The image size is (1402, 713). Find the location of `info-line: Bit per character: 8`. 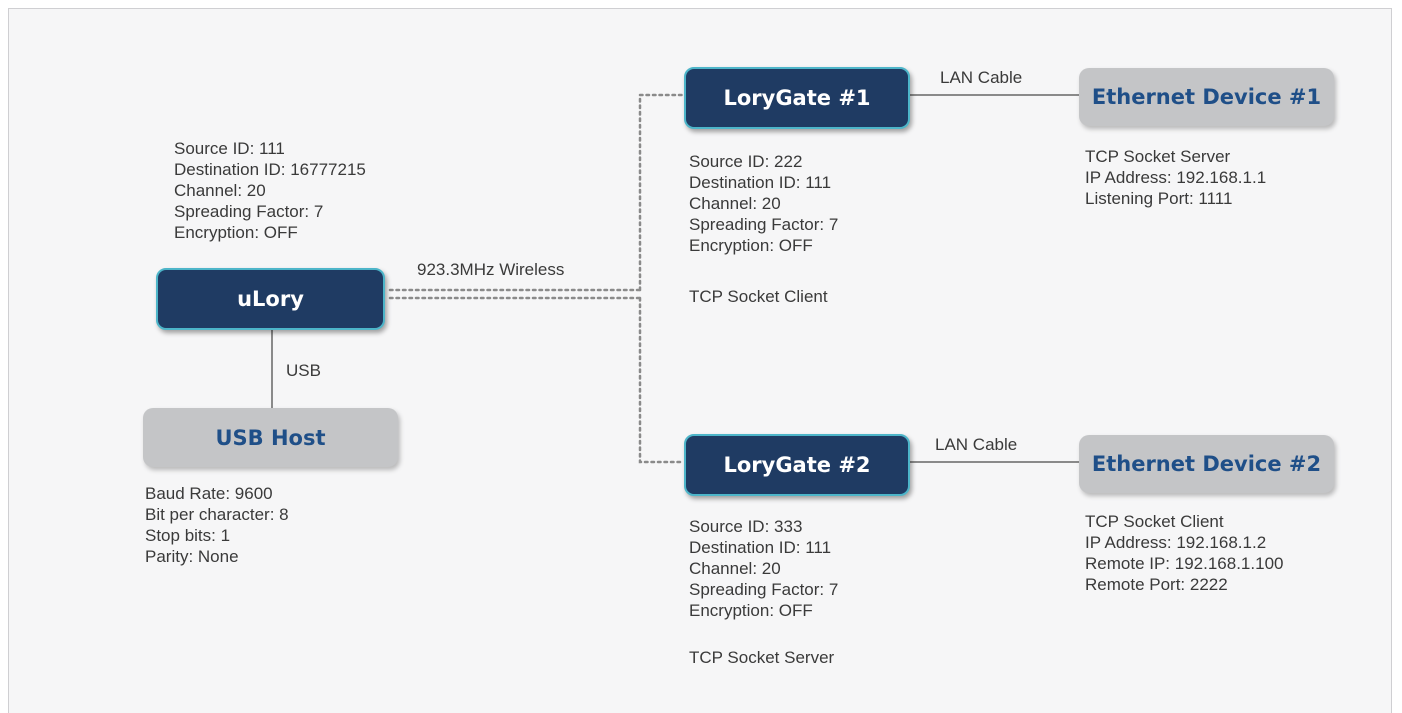

info-line: Bit per character: 8 is located at coordinates (217, 514).